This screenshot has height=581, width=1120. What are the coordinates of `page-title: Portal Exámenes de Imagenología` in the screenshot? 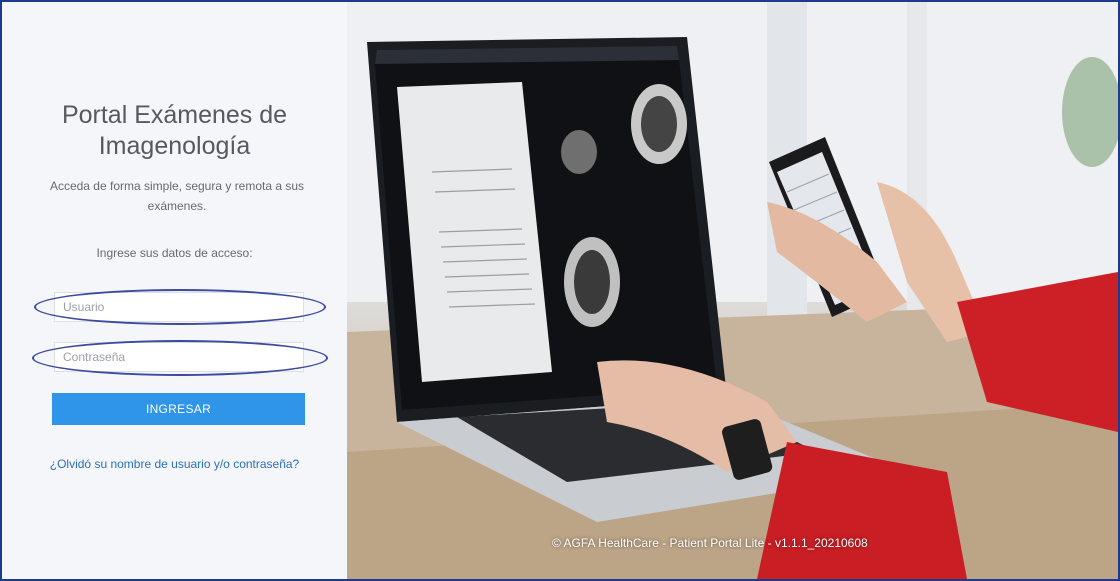 It's located at (174, 131).